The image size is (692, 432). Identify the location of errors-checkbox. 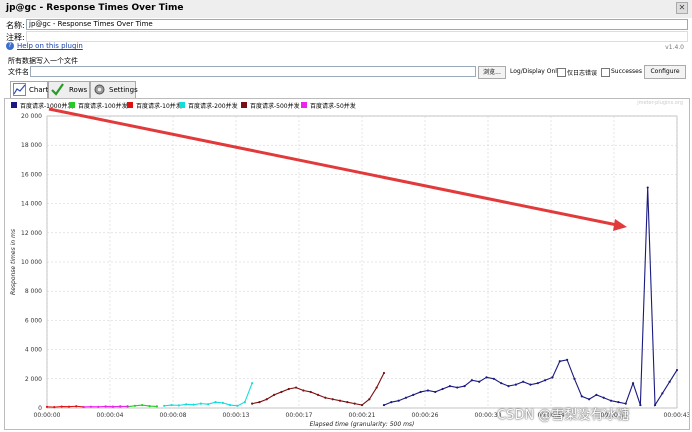
(561, 72).